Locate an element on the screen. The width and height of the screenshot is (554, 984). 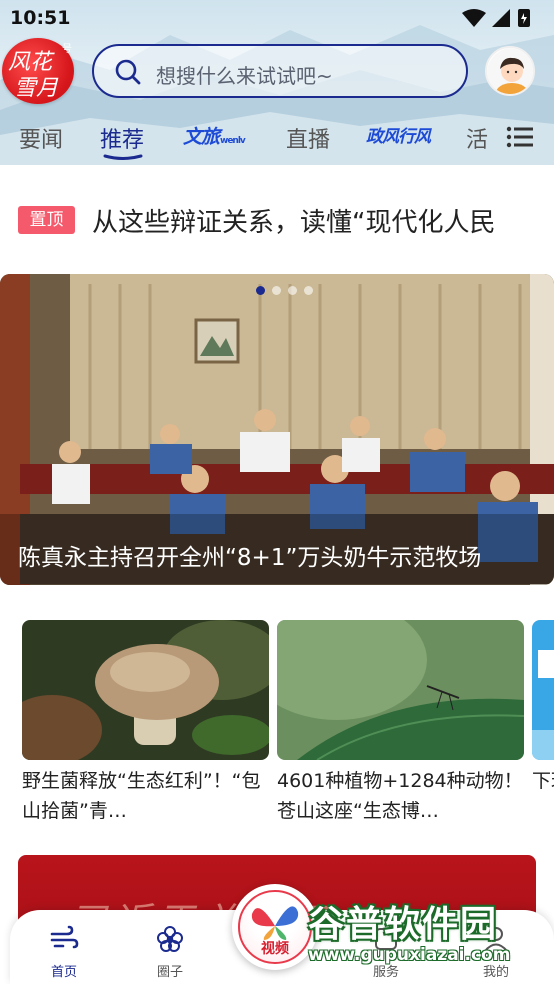
nav-circle-label: 圈子 is located at coordinates (169, 972).